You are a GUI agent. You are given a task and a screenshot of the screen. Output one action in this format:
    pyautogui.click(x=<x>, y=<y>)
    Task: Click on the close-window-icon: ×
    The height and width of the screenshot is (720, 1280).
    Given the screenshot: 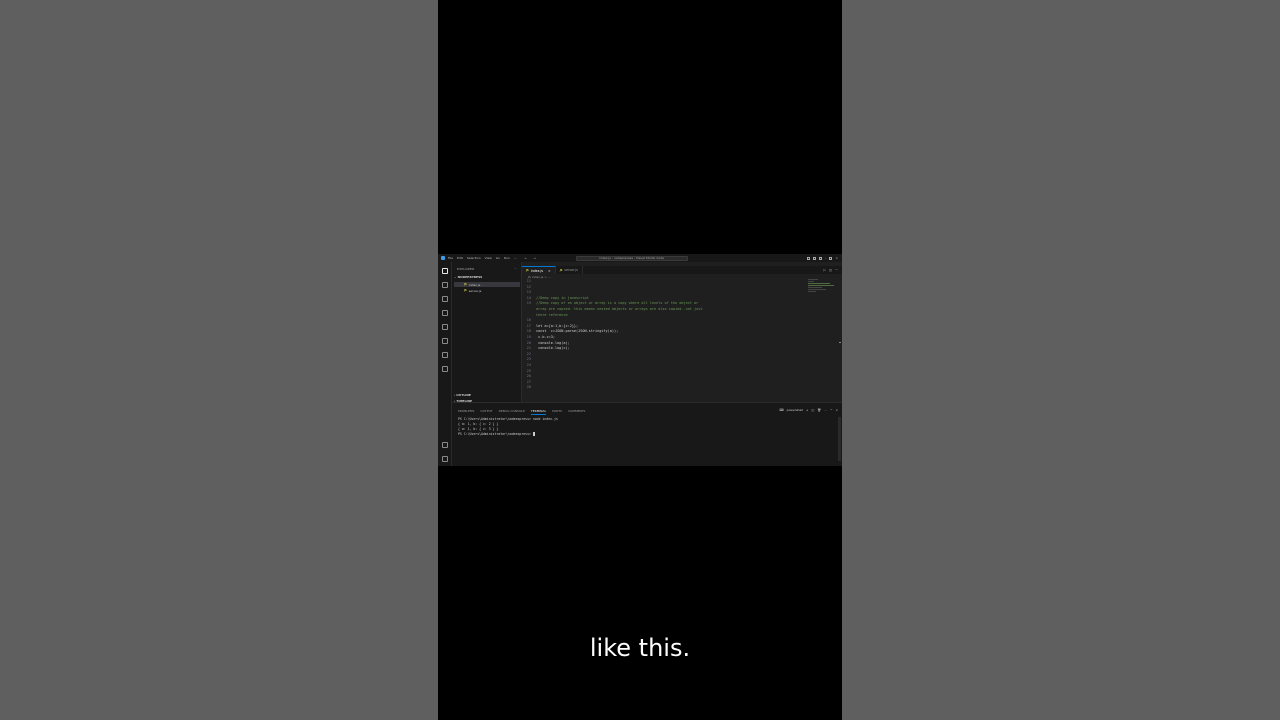 What is the action you would take?
    pyautogui.click(x=836, y=258)
    